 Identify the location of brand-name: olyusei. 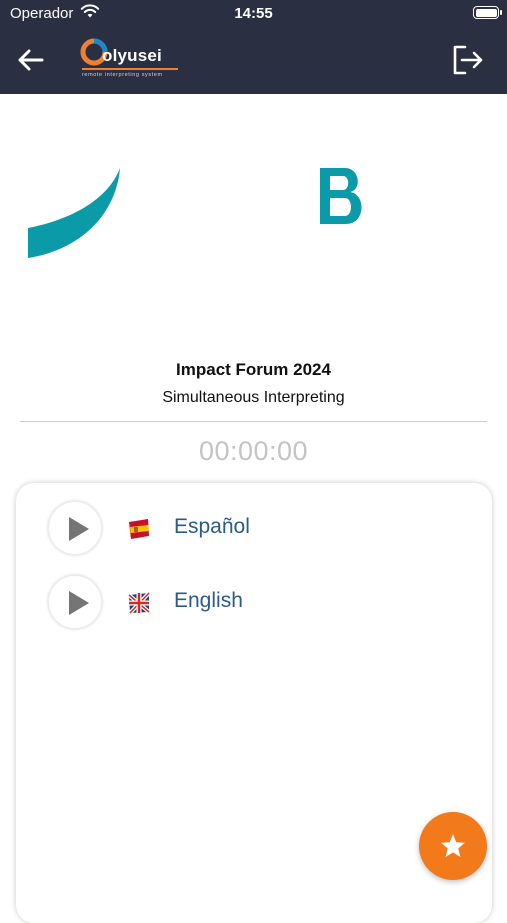
(132, 55).